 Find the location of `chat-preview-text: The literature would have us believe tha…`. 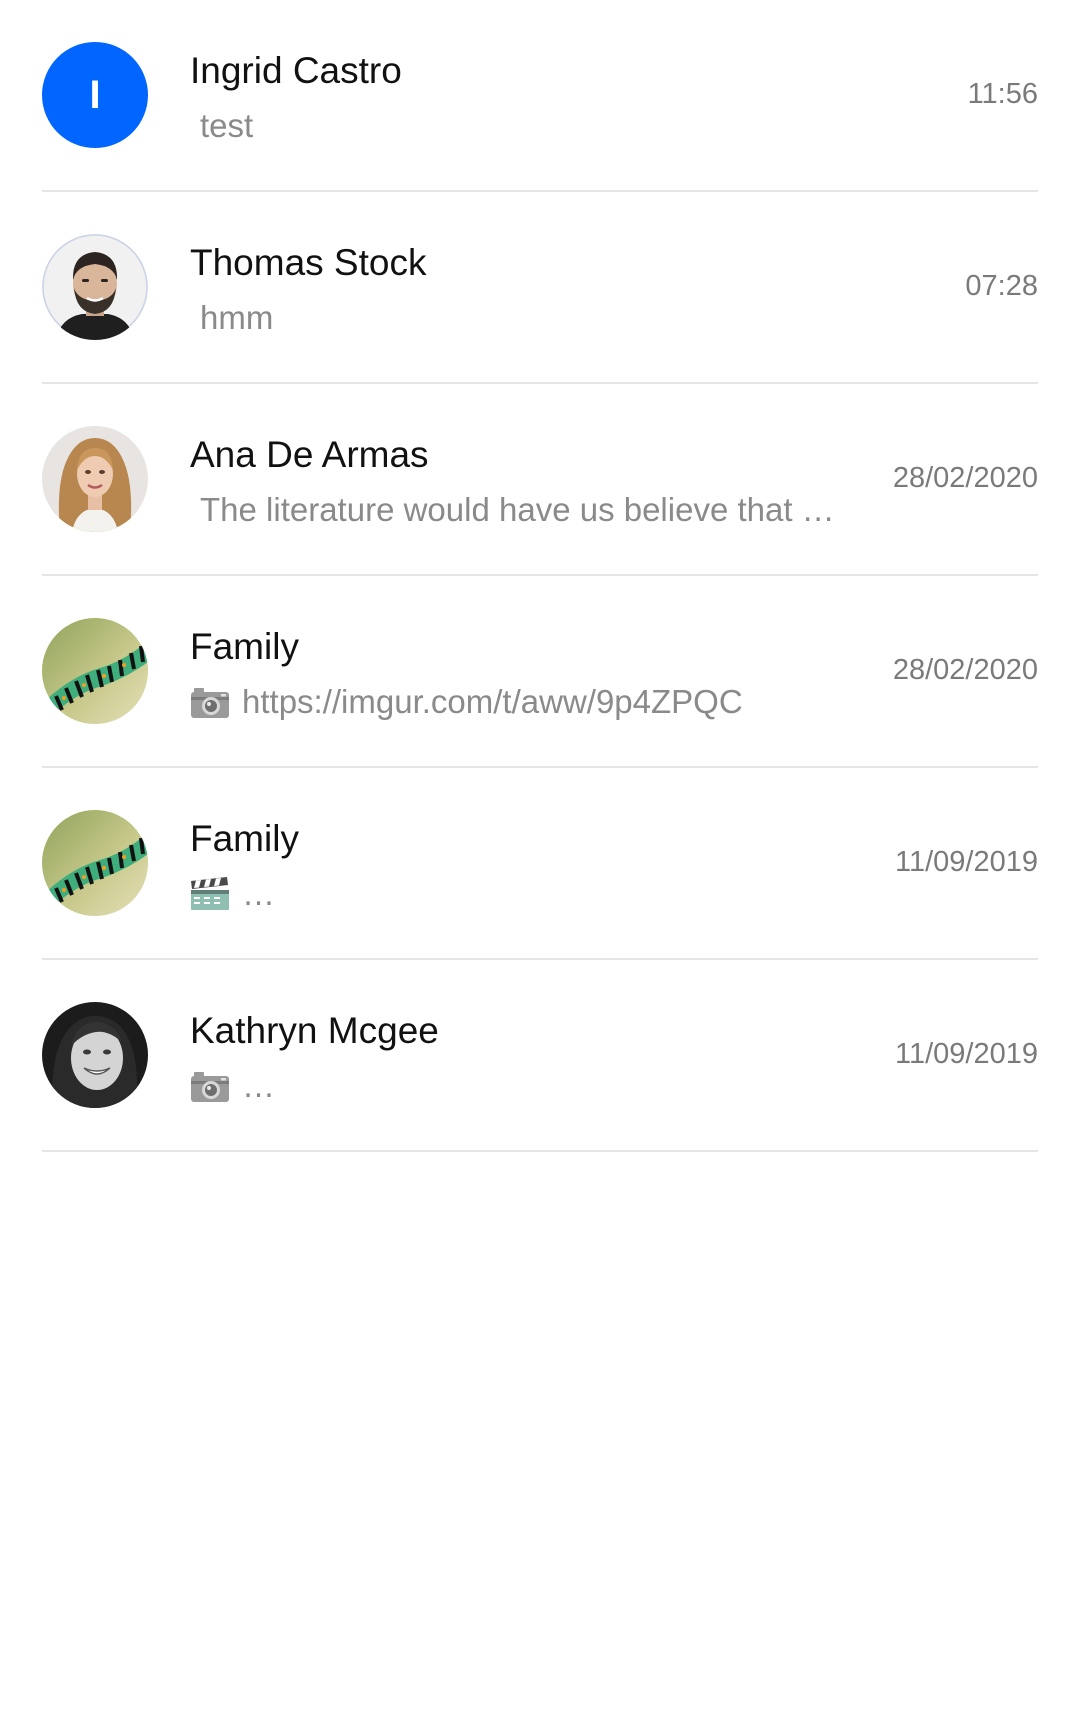

chat-preview-text: The literature would have us believe tha… is located at coordinates (517, 509).